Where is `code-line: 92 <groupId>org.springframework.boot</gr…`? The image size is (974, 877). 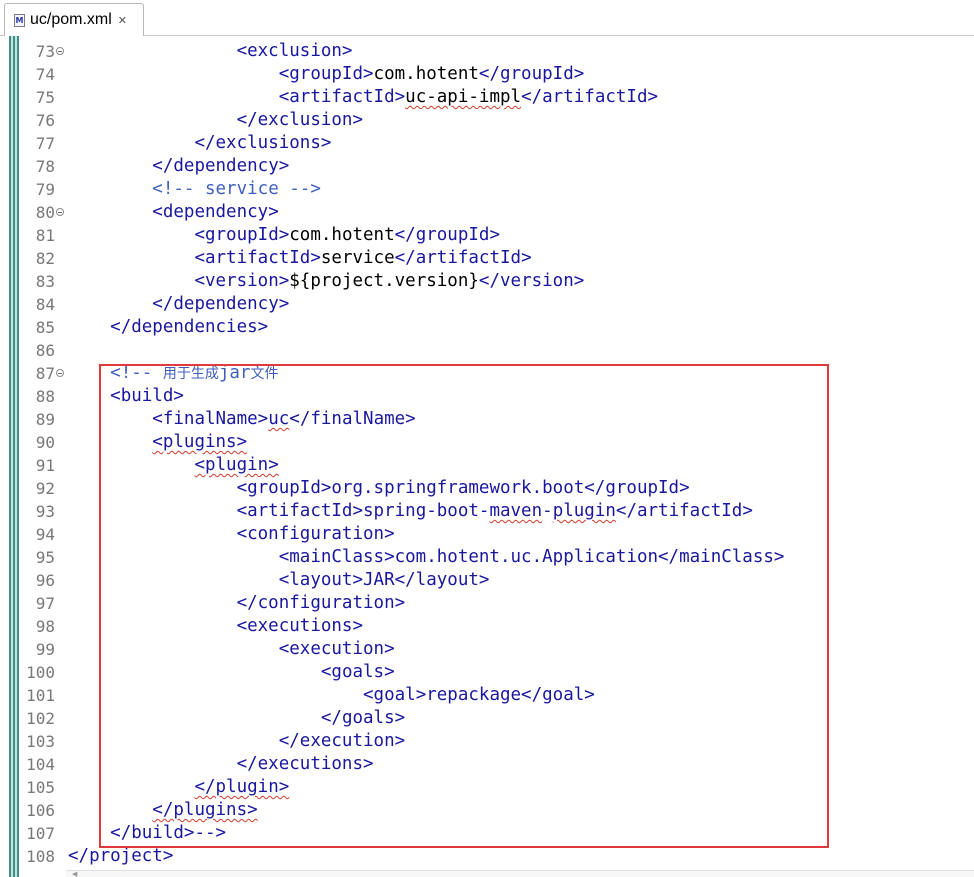
code-line: 92 <groupId>org.springframework.boot</gr… is located at coordinates (487, 488).